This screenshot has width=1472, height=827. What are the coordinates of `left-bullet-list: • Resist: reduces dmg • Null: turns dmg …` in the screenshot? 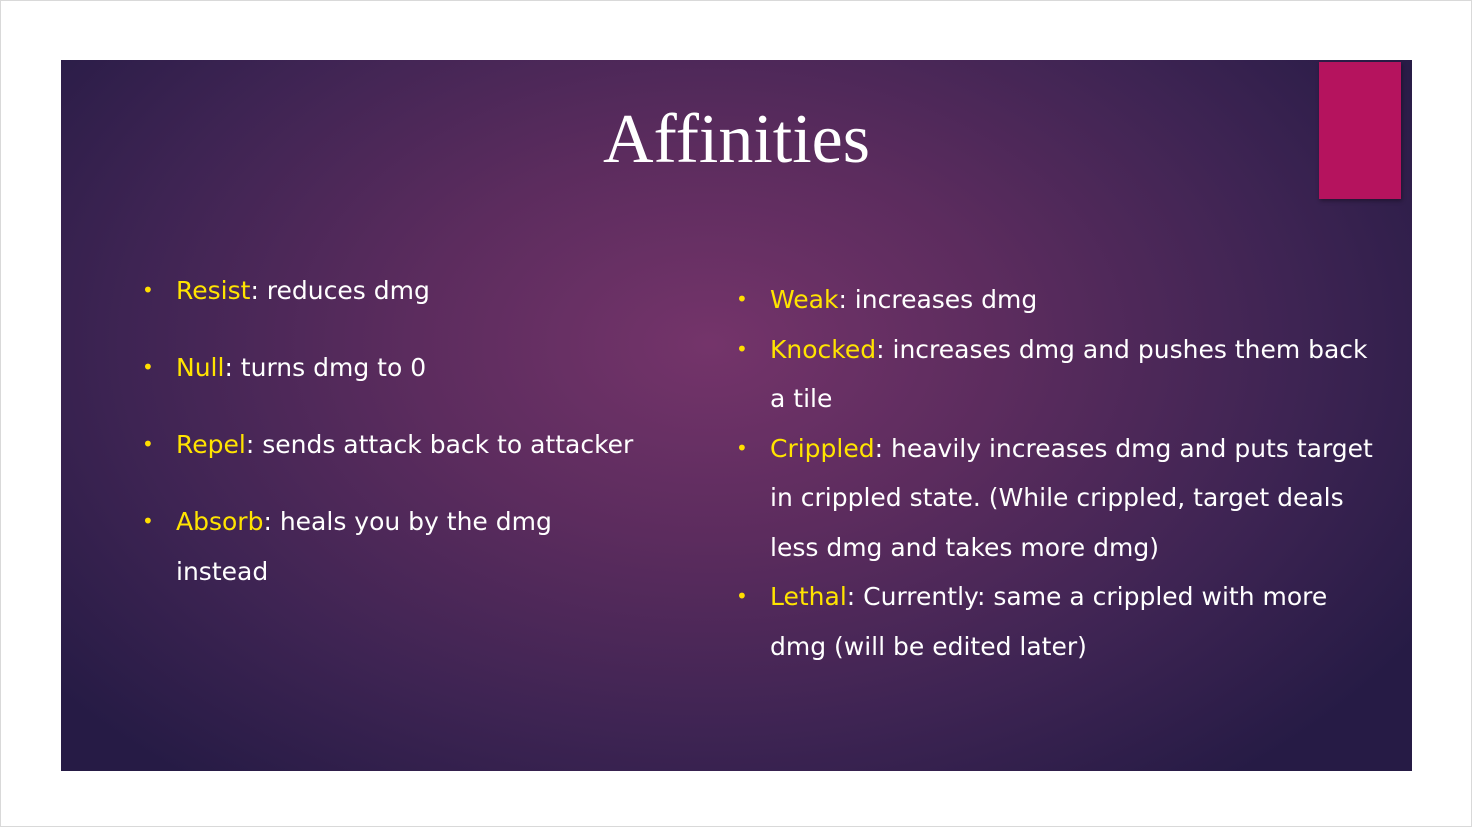 It's located at (394, 445).